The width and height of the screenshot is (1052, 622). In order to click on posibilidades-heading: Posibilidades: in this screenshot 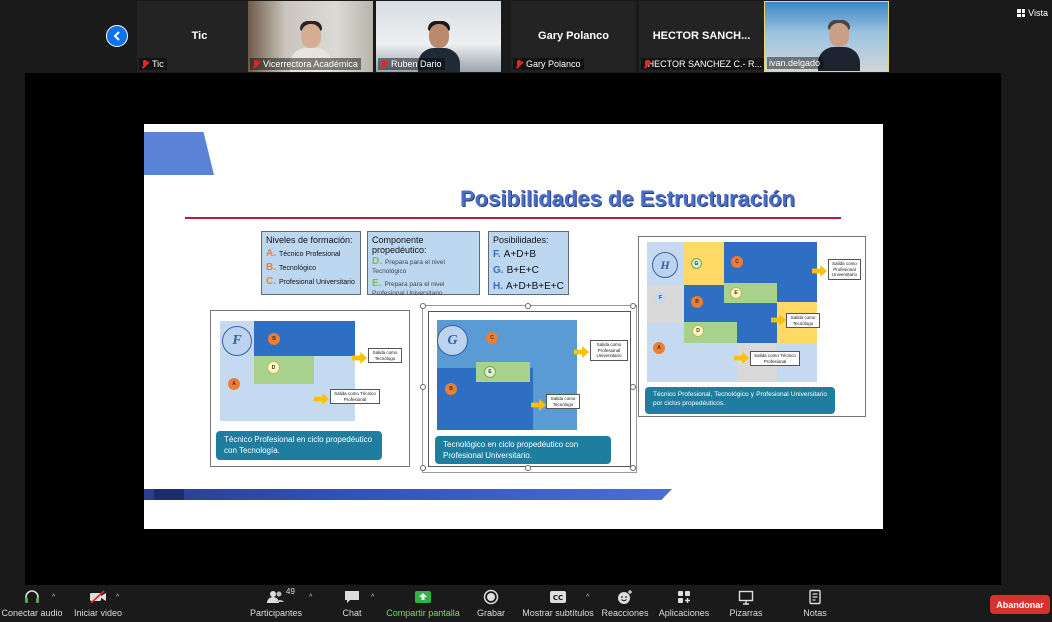, I will do `click(521, 240)`.